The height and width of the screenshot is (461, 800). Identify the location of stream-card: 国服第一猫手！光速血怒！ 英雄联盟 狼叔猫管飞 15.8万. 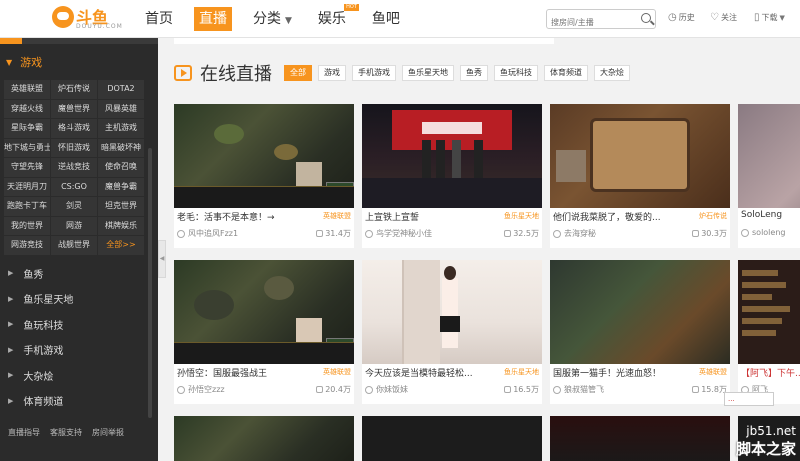
(640, 332).